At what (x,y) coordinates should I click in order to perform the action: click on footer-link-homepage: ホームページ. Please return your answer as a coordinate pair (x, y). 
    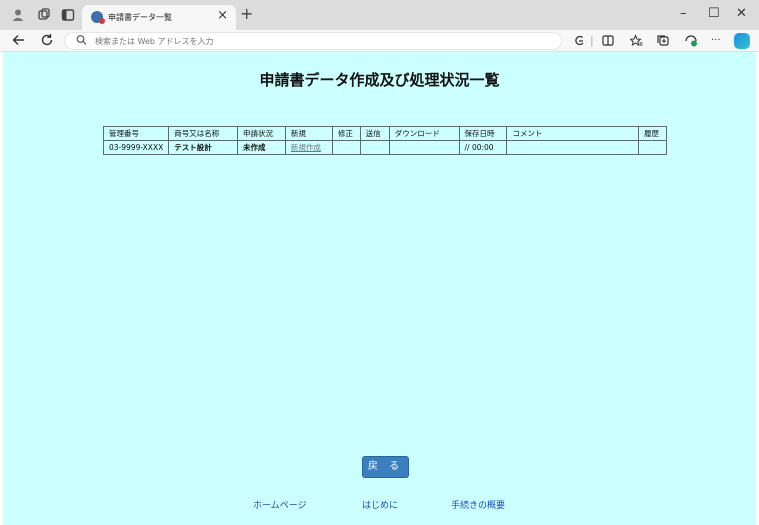
    Looking at the image, I should click on (280, 504).